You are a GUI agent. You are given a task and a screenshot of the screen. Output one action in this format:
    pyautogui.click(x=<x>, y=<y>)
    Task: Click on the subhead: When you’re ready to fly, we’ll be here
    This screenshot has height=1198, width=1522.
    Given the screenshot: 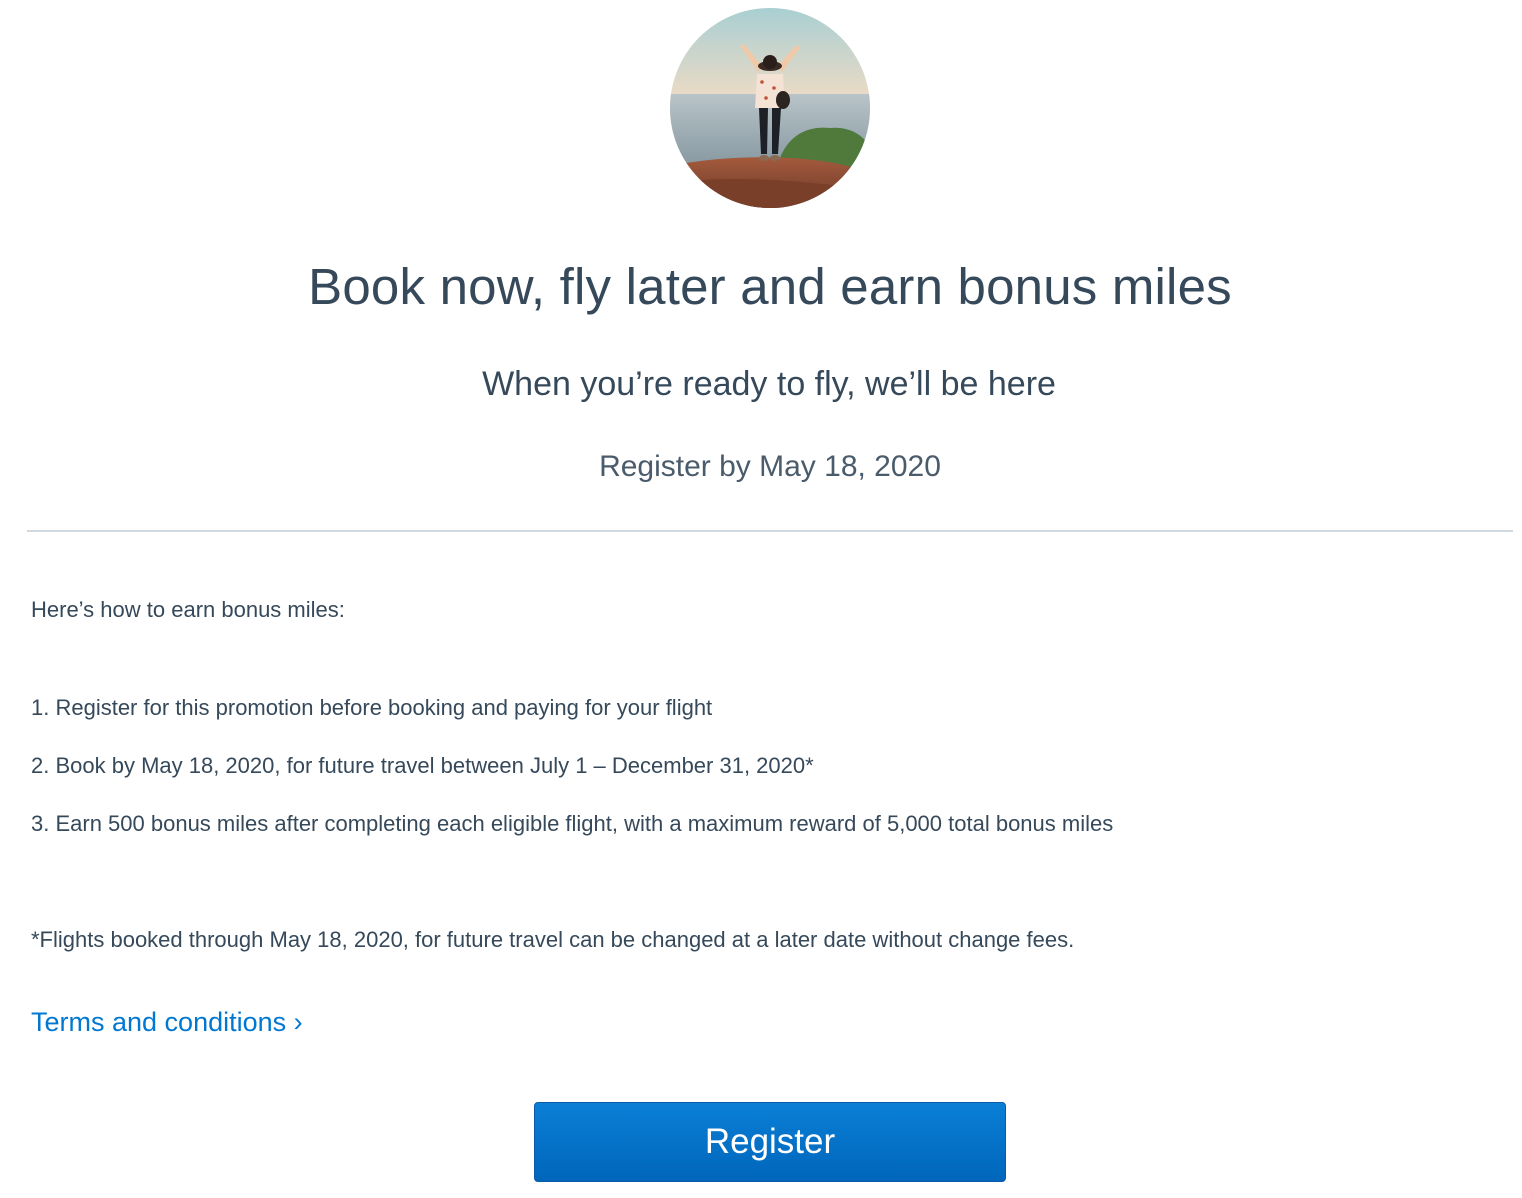 What is the action you would take?
    pyautogui.click(x=769, y=384)
    